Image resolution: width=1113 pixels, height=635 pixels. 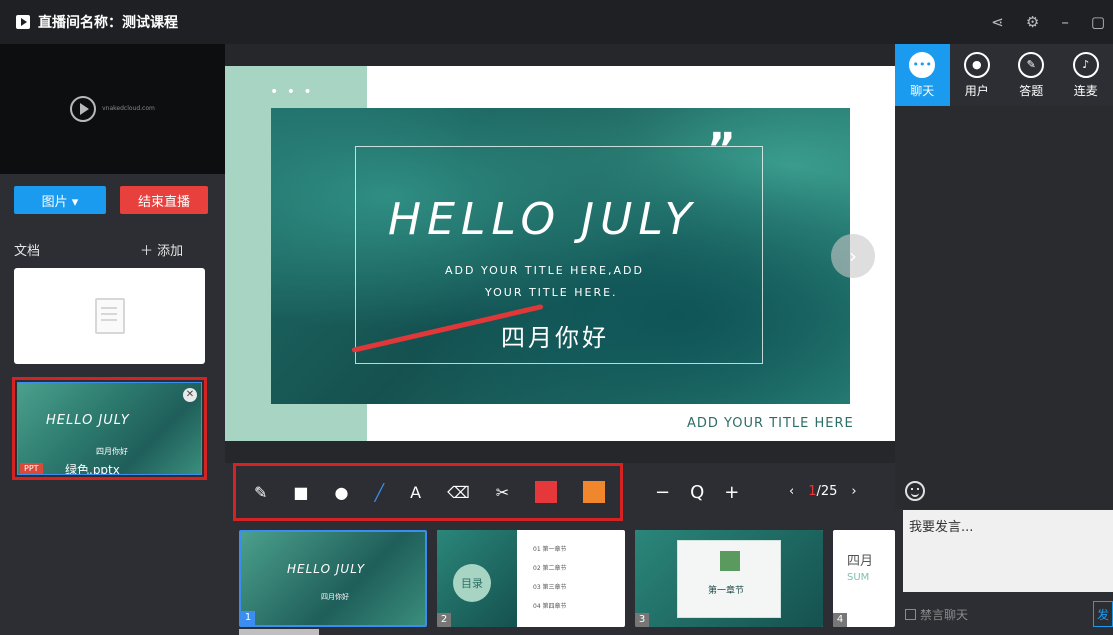 I want to click on chat-tools, so click(x=1004, y=490).